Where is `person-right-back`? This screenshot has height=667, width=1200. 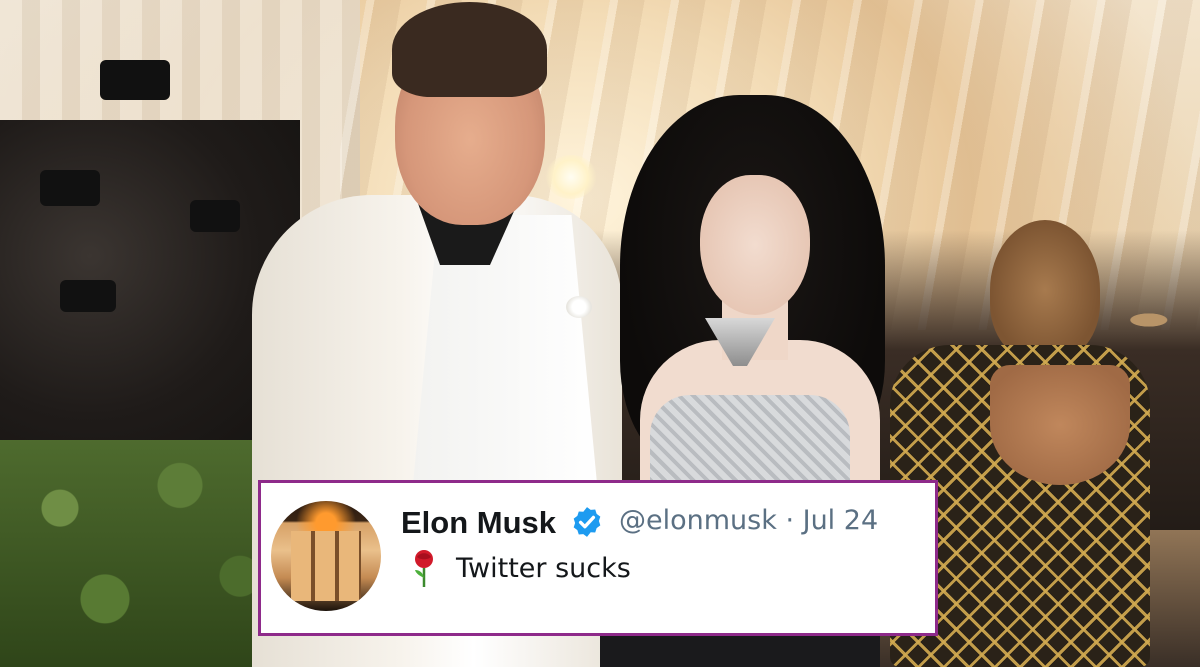 person-right-back is located at coordinates (1060, 425).